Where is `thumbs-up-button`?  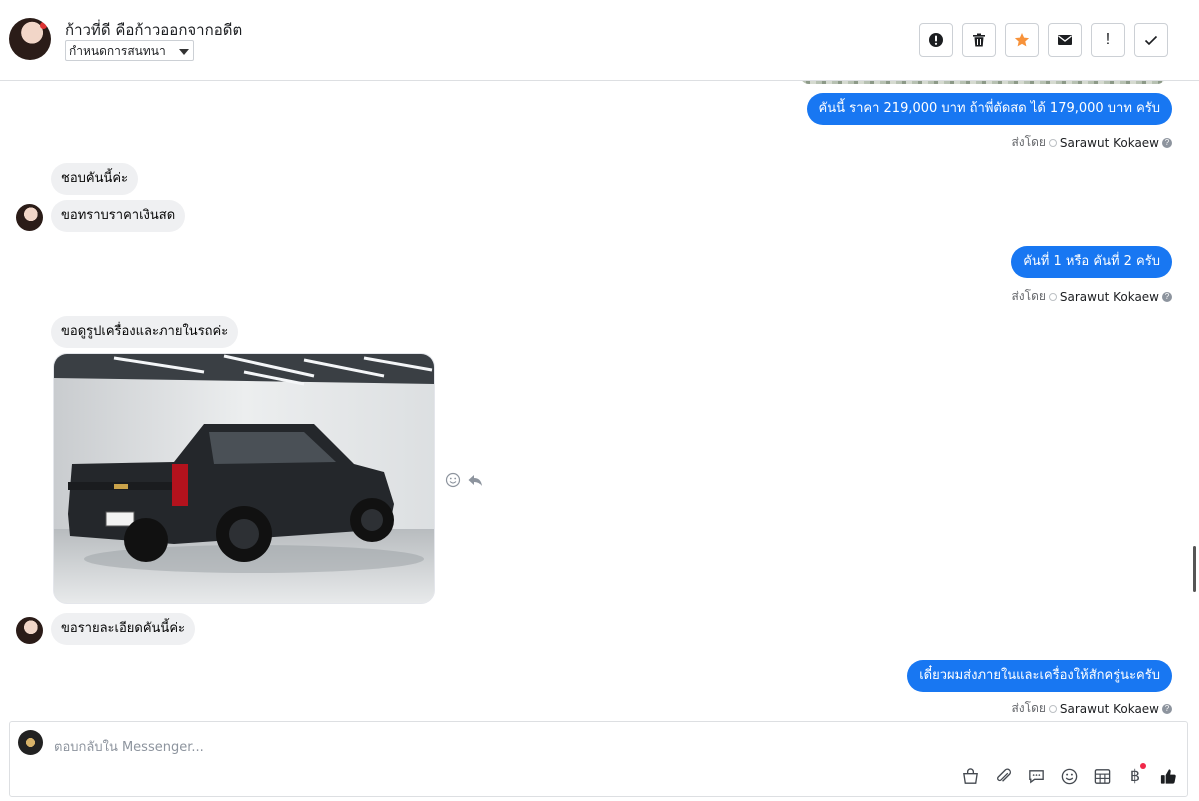
thumbs-up-button is located at coordinates (1168, 776).